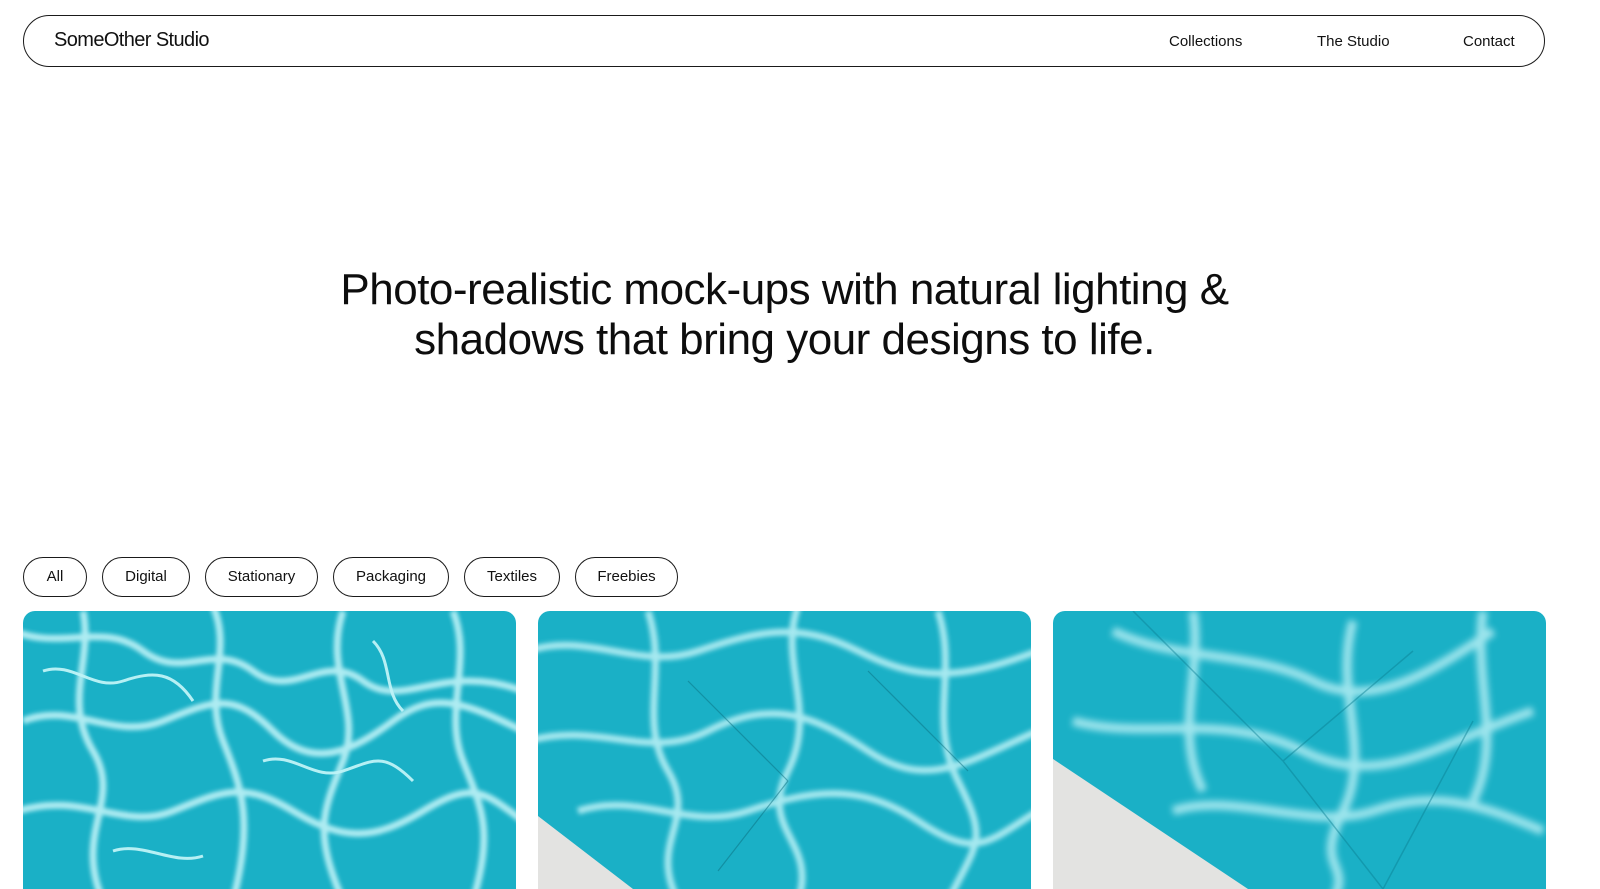  Describe the element at coordinates (512, 577) in the screenshot. I see `filter-chip-textiles: Textiles` at that location.